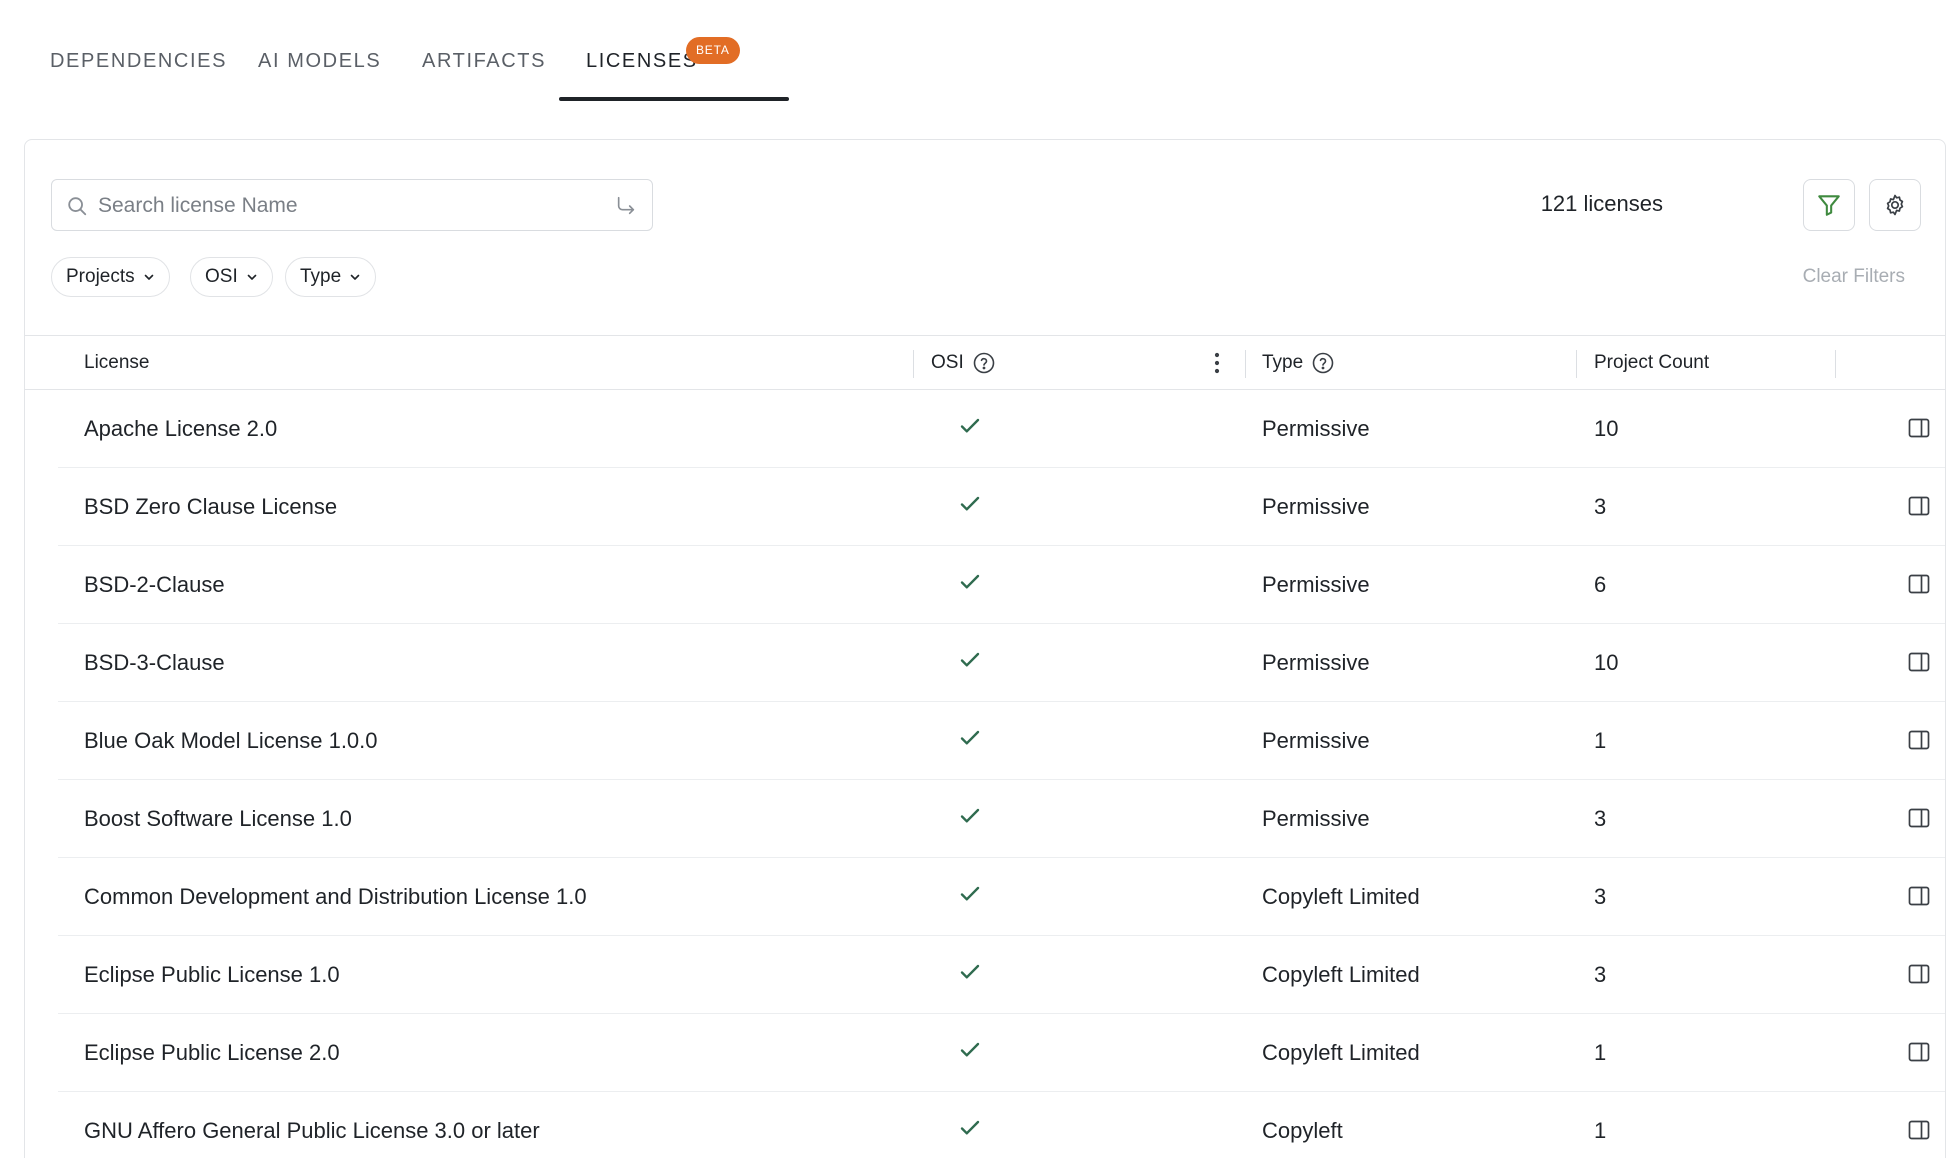 The height and width of the screenshot is (1158, 1950). Describe the element at coordinates (642, 61) in the screenshot. I see `tab-licenses: LICENSES` at that location.